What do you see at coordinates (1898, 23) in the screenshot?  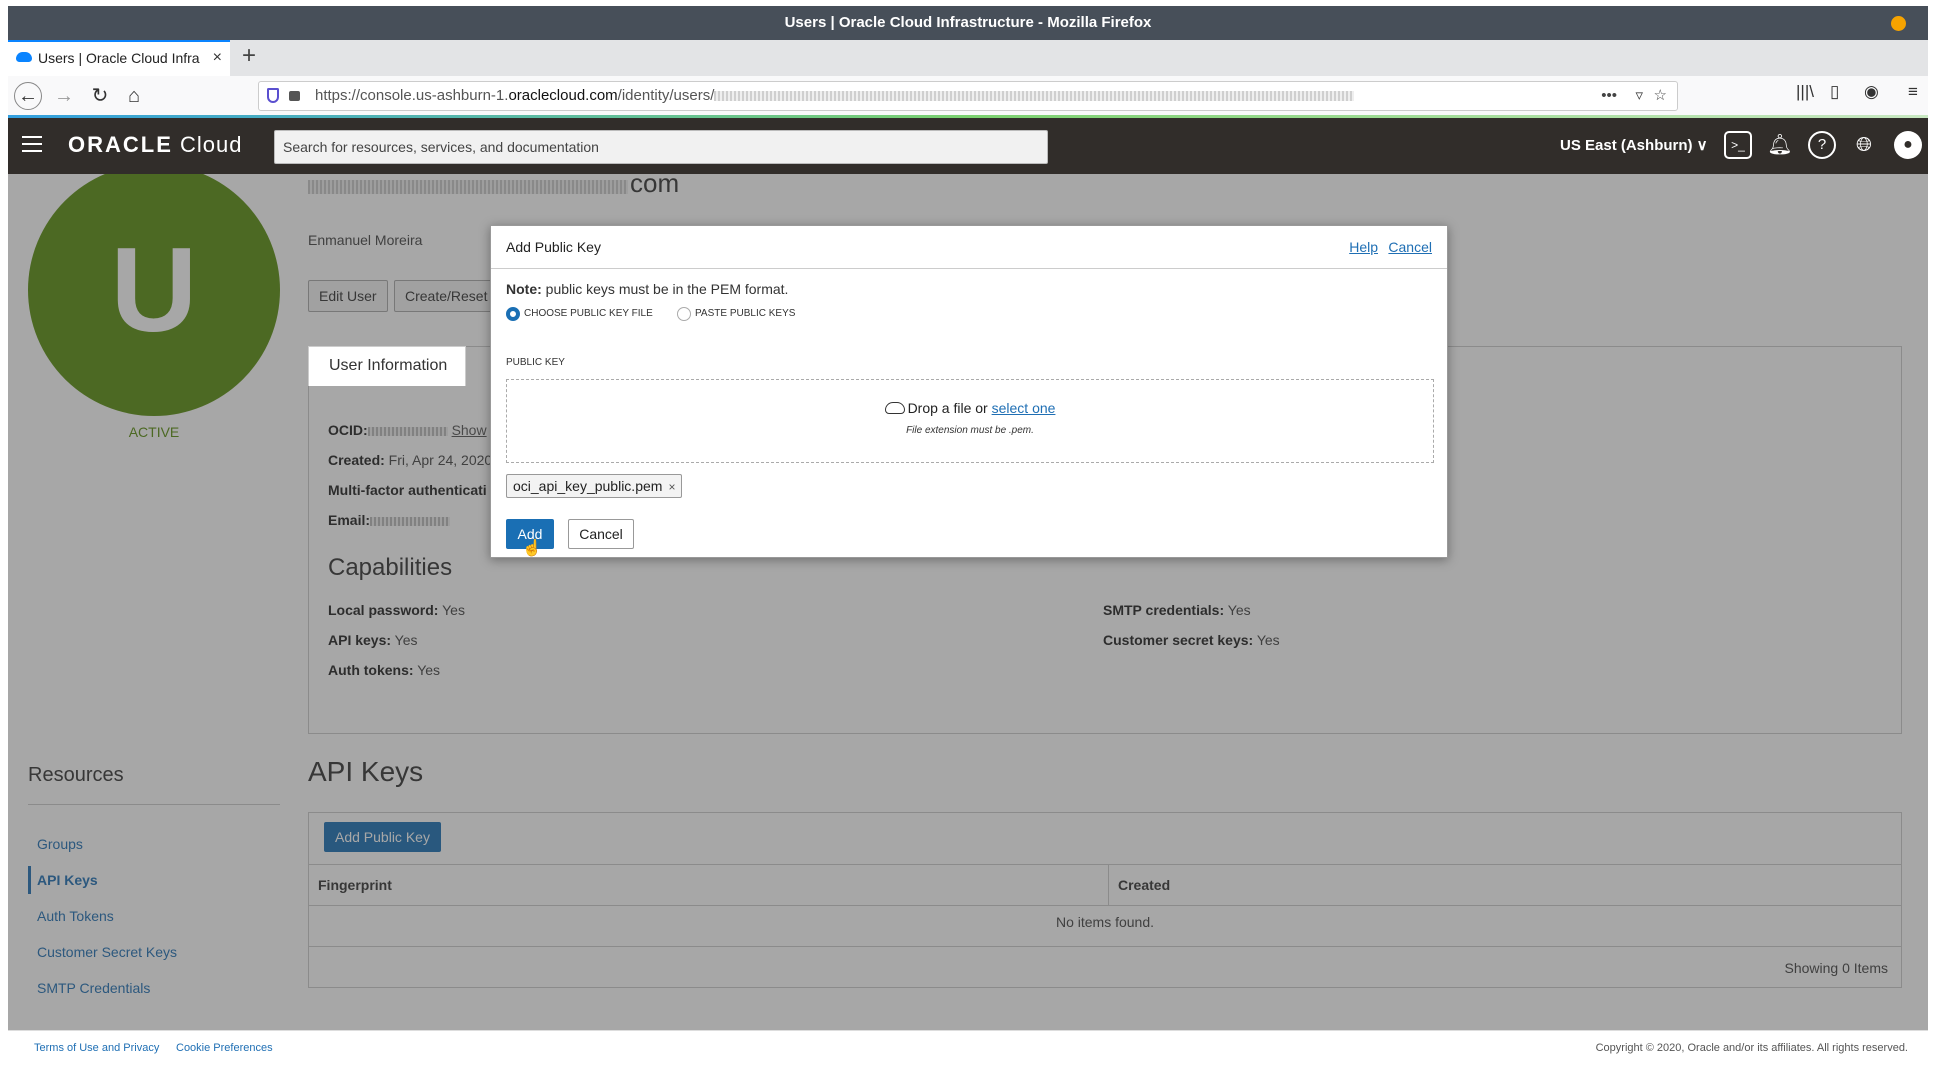 I see `window-status-dot-icon` at bounding box center [1898, 23].